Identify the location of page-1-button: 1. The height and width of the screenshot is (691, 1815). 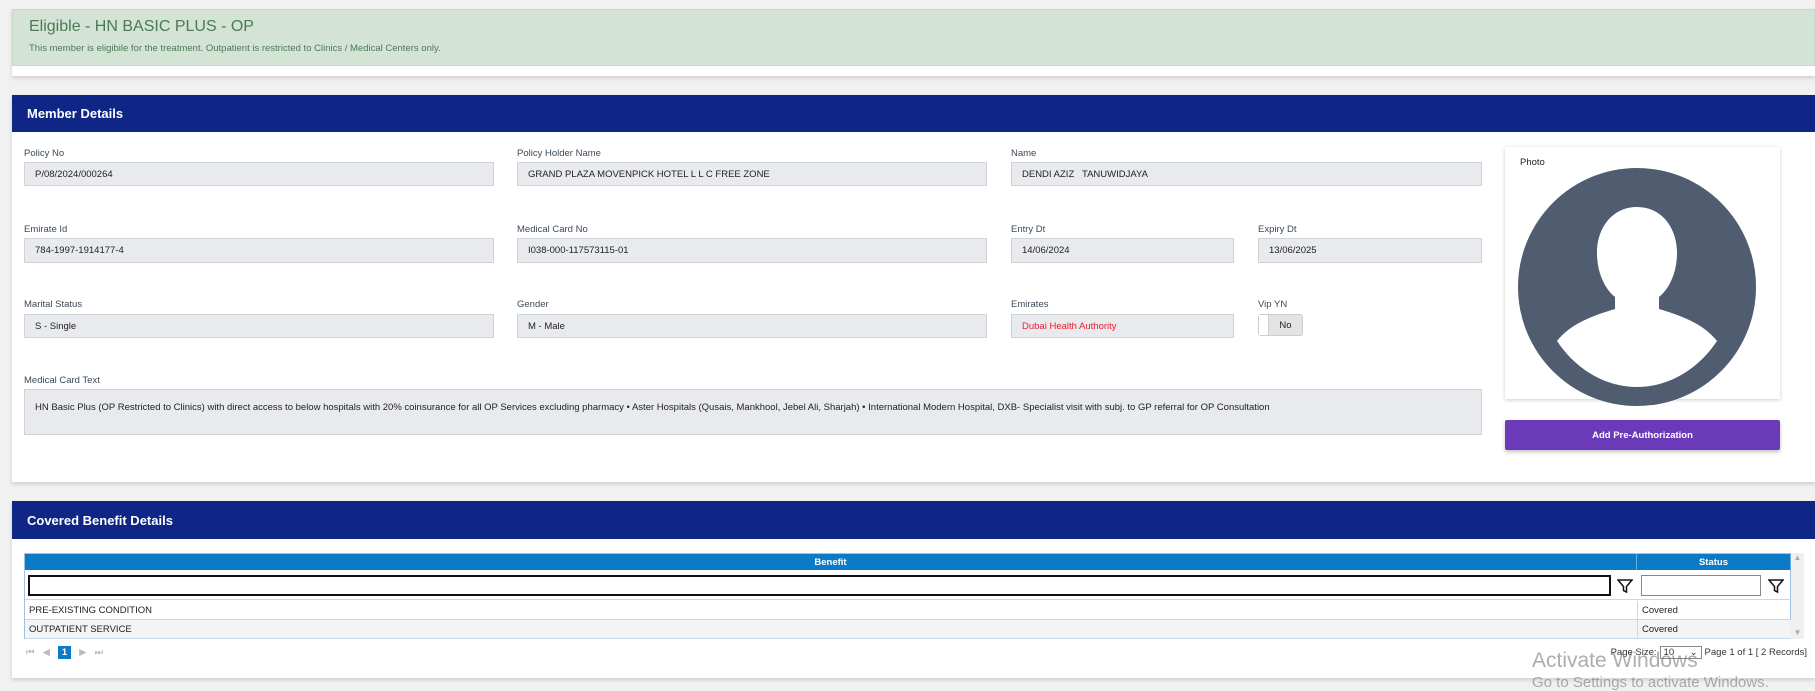
(64, 652).